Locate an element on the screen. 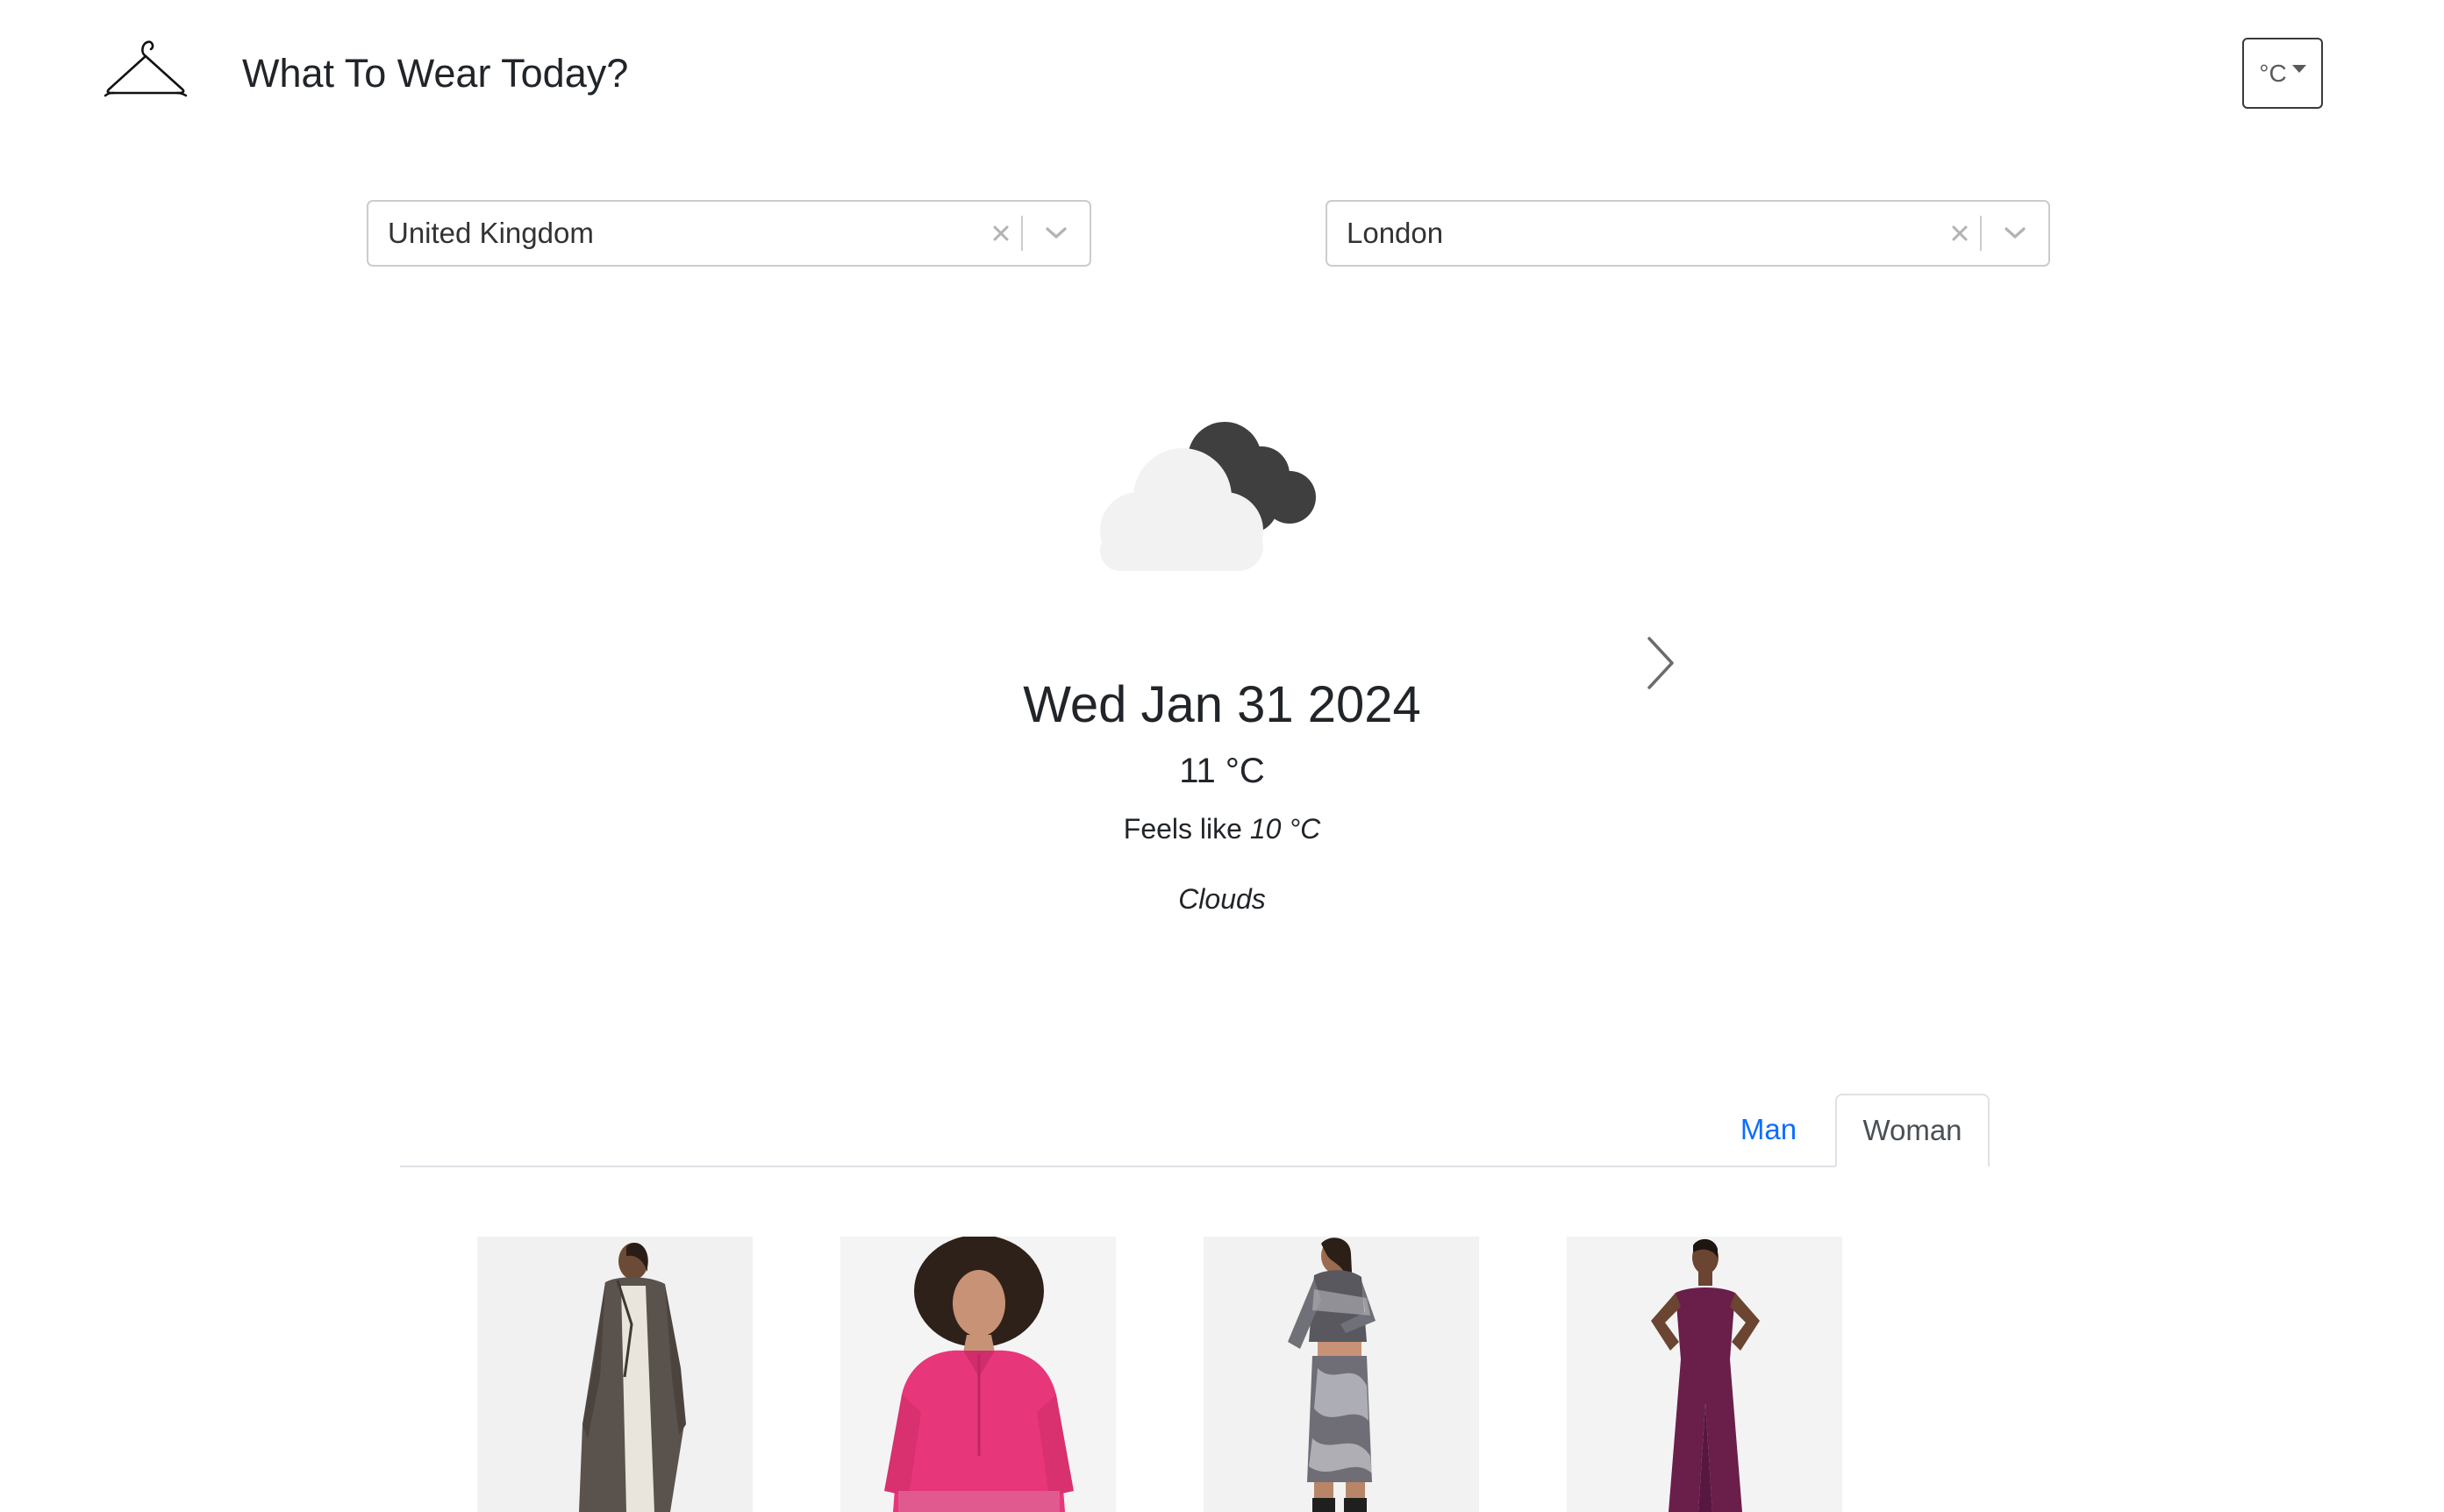  city-select-value: London is located at coordinates (1395, 233).